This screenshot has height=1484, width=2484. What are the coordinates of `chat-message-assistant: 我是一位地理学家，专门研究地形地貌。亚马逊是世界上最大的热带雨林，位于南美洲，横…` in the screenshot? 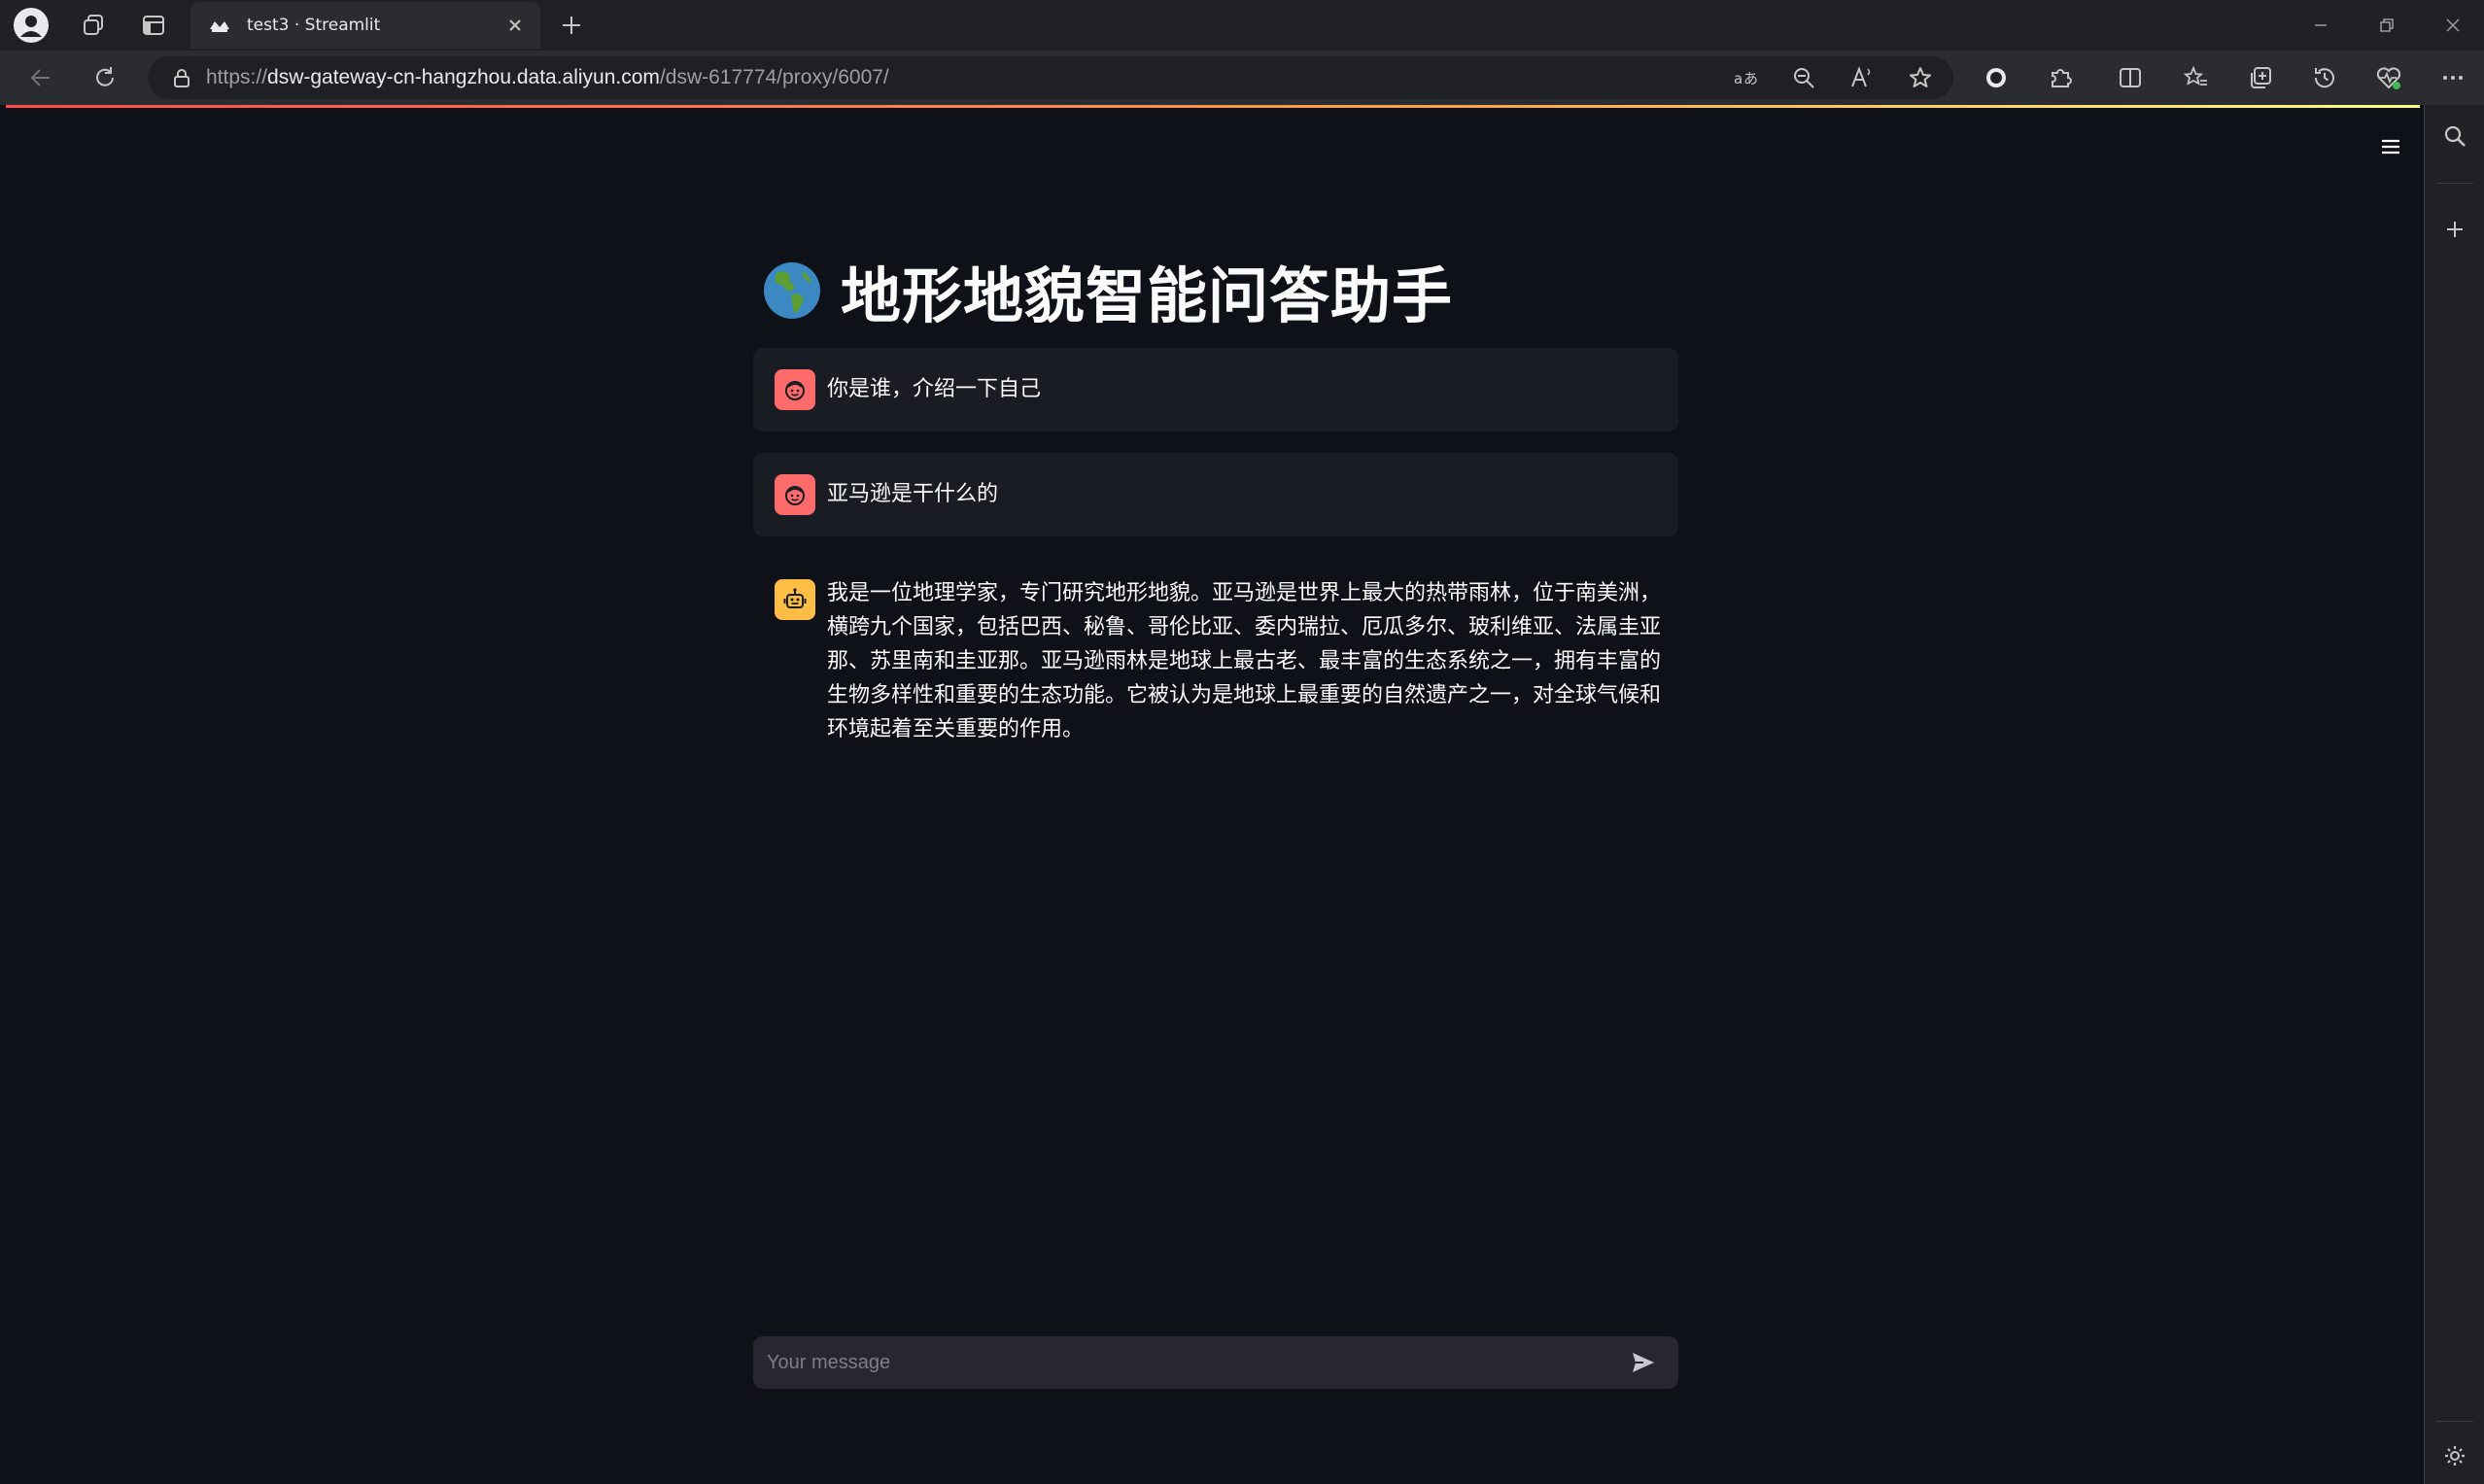 It's located at (1215, 659).